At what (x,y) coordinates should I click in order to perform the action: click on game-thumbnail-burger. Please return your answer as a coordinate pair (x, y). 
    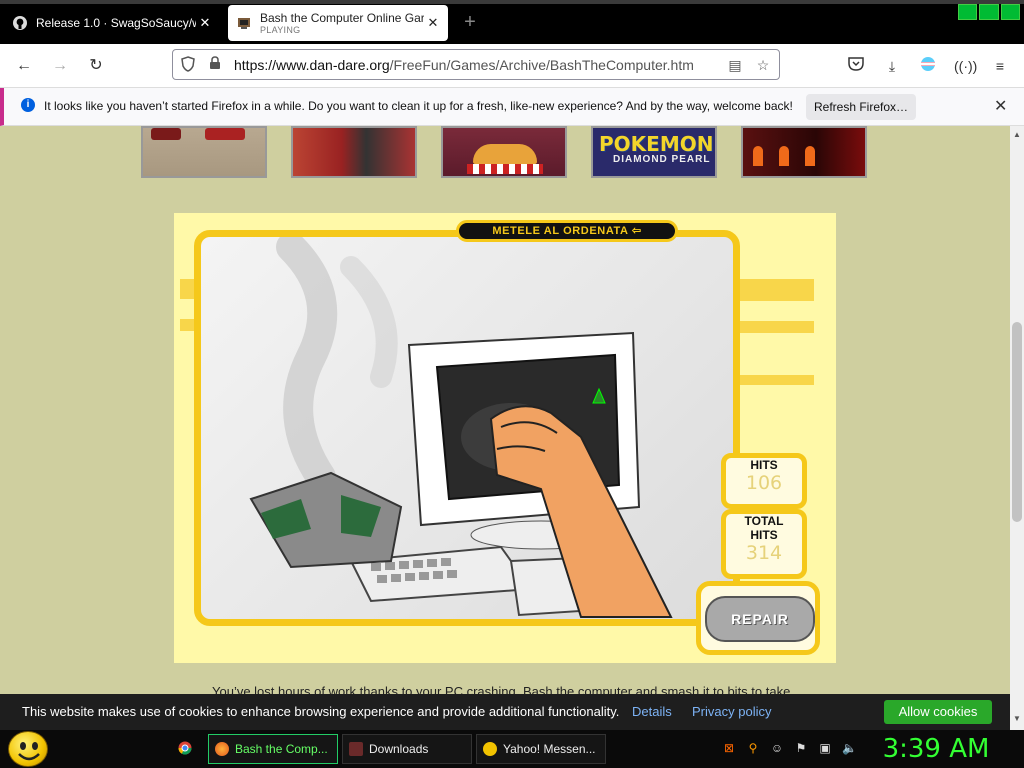
    Looking at the image, I should click on (504, 152).